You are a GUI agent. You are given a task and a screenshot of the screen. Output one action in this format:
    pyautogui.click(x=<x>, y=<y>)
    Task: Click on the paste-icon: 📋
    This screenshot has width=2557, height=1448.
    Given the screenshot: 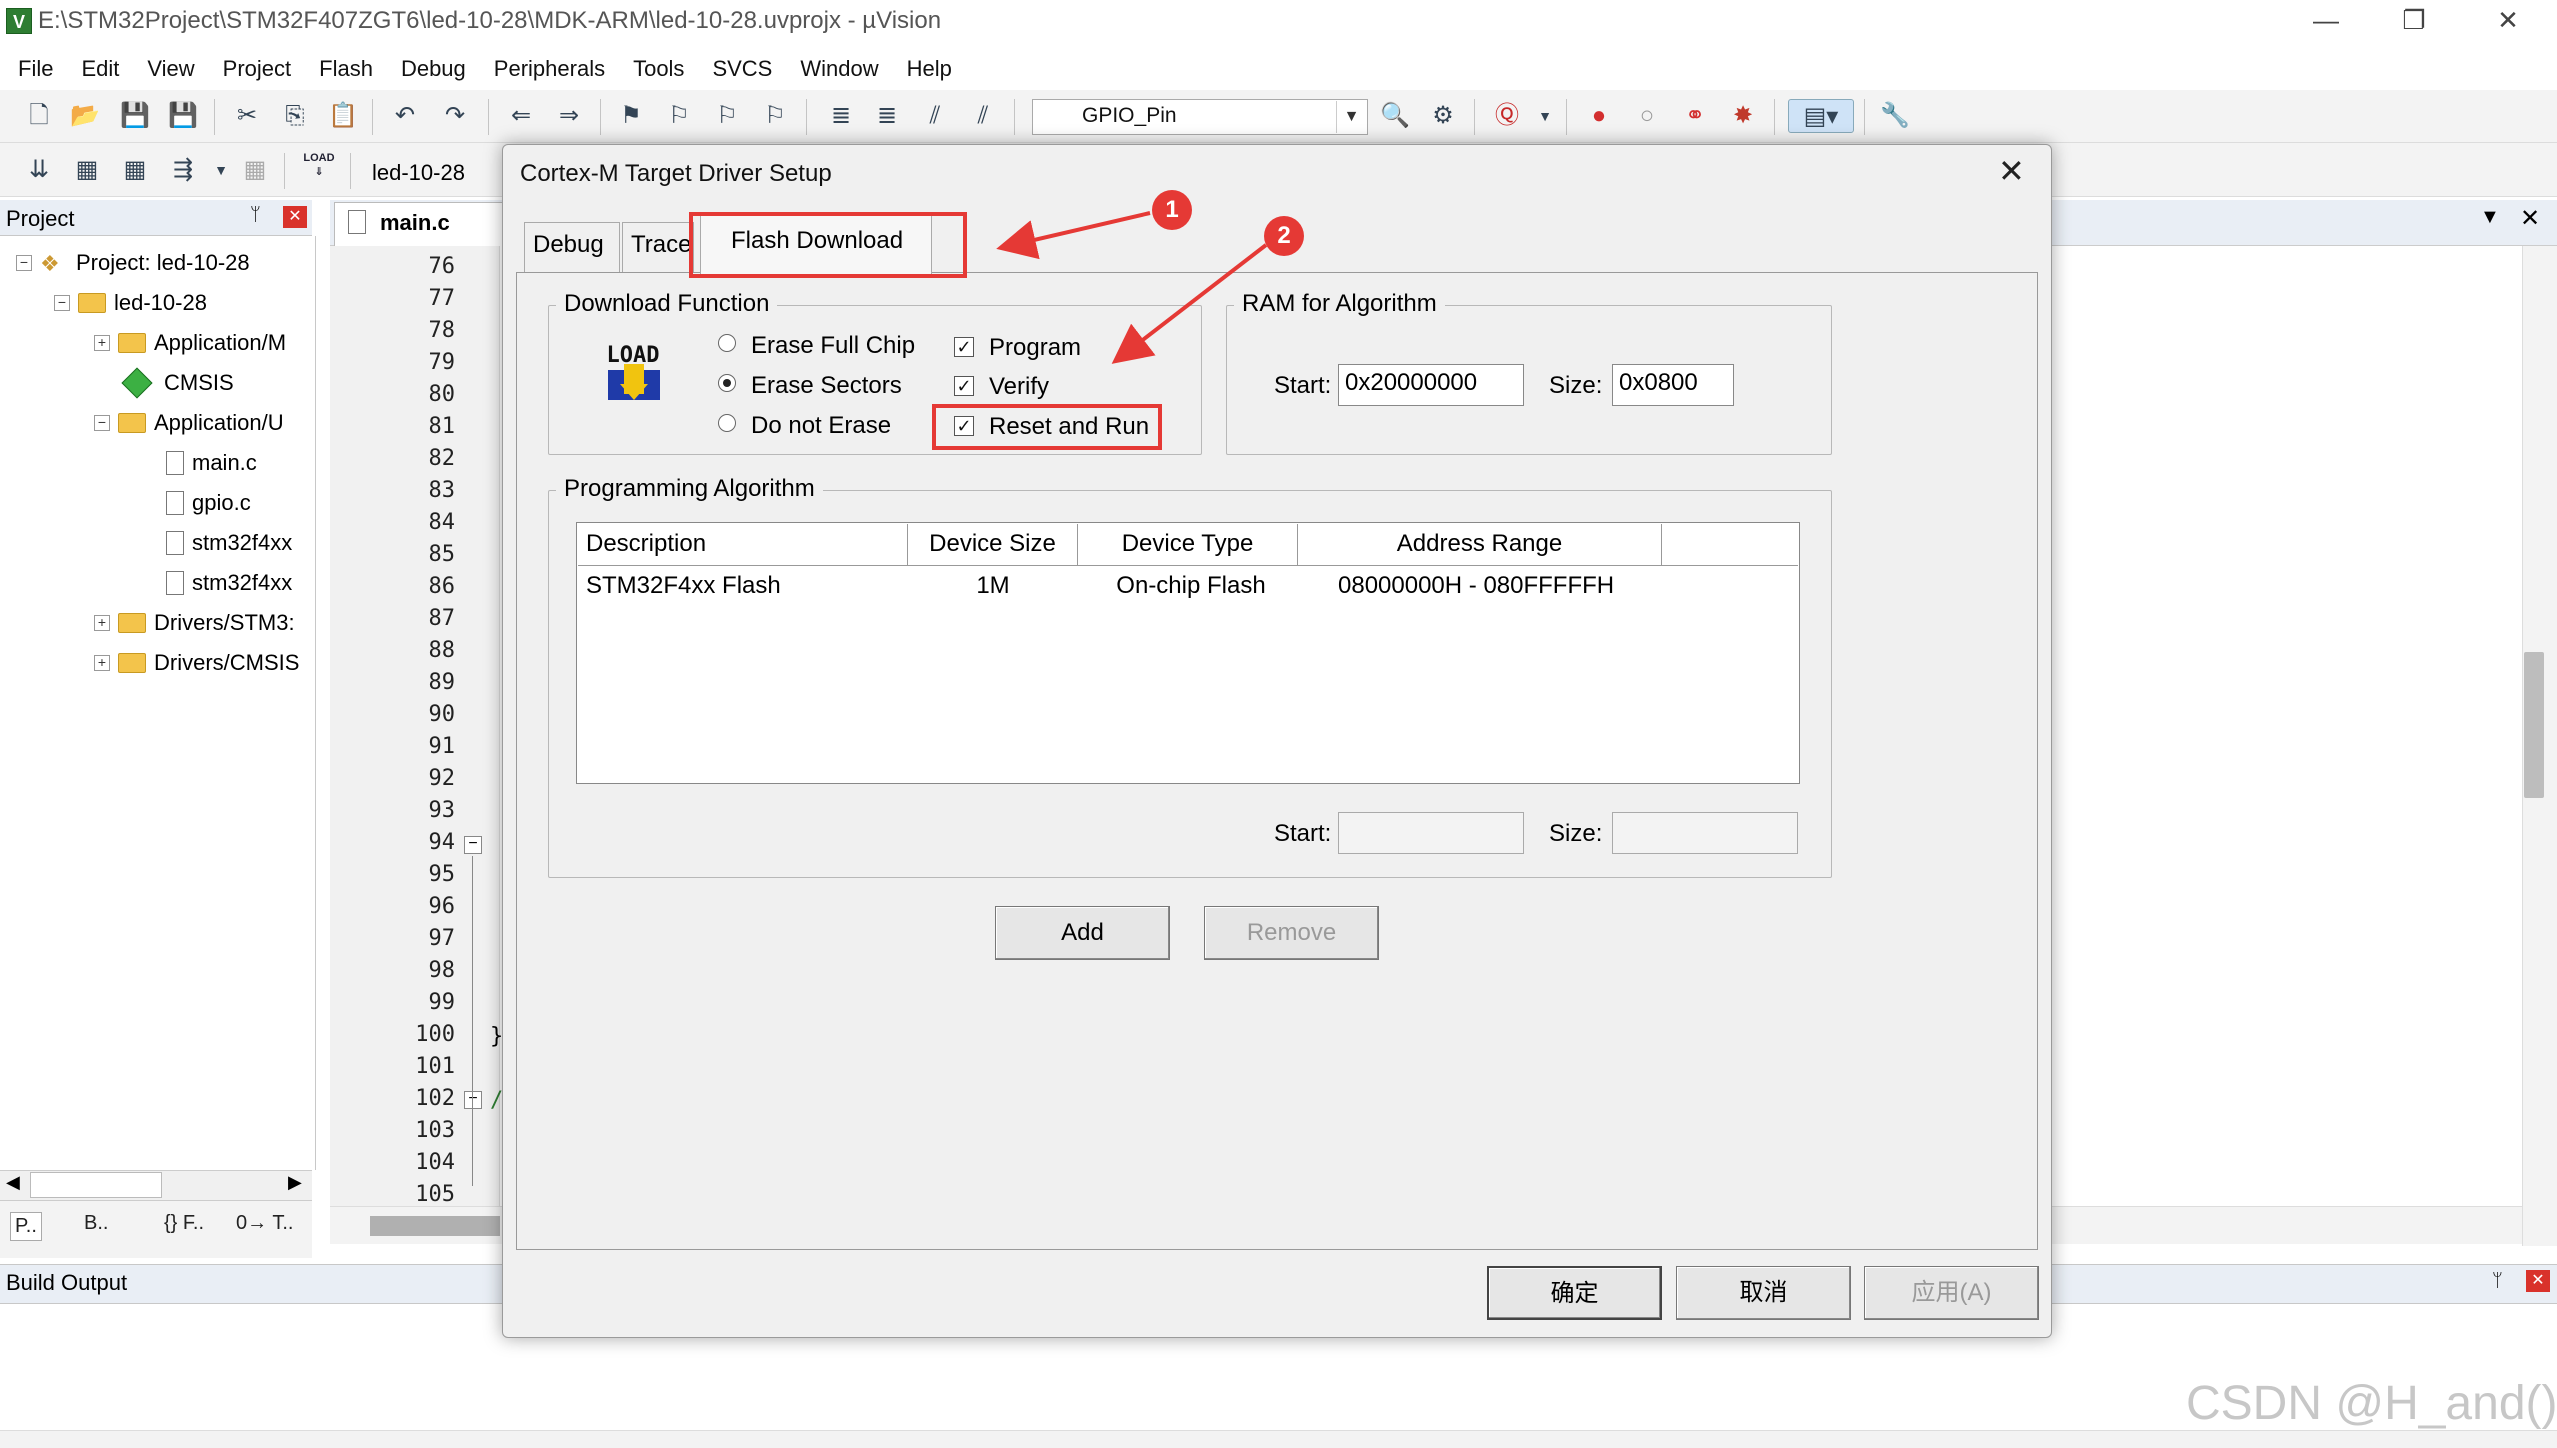 What is the action you would take?
    pyautogui.click(x=343, y=116)
    